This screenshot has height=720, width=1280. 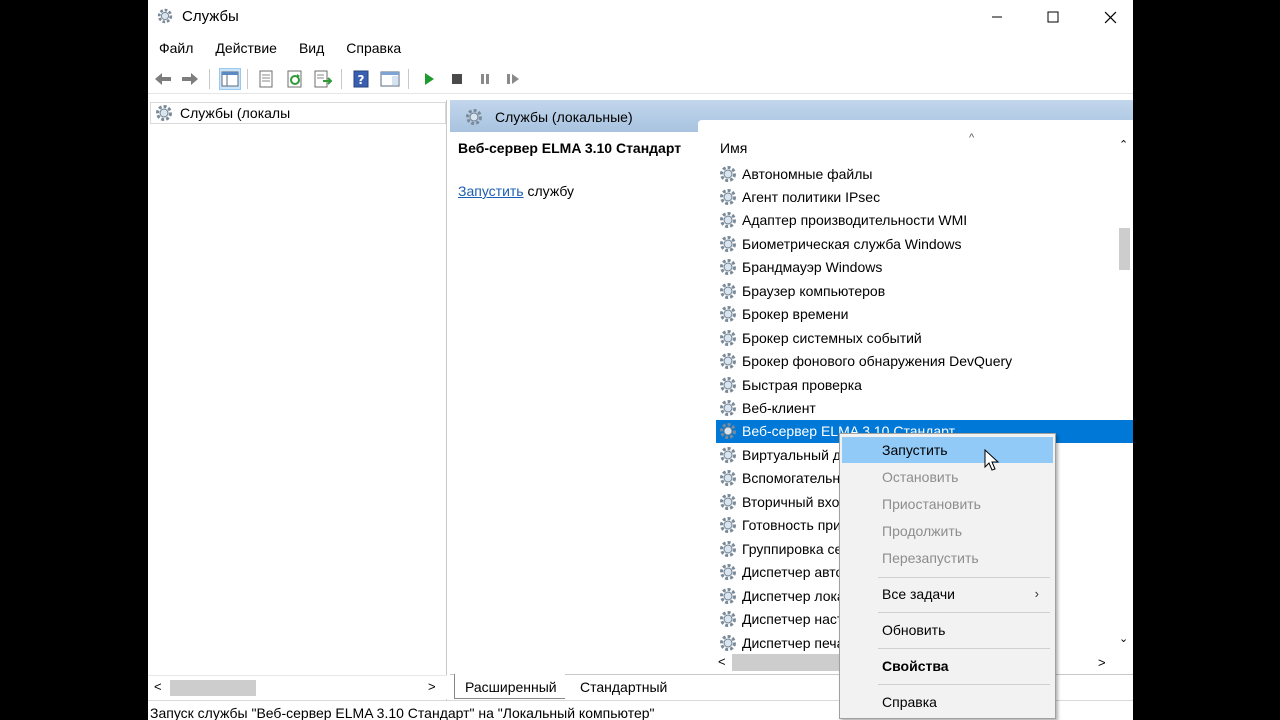 I want to click on resume-service-button, so click(x=513, y=79).